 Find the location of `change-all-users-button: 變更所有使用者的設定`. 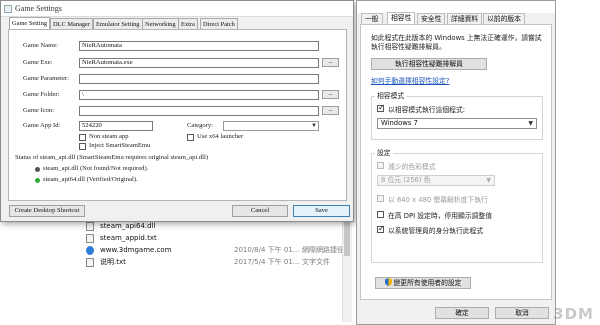

change-all-users-button: 變更所有使用者的設定 is located at coordinates (423, 283).